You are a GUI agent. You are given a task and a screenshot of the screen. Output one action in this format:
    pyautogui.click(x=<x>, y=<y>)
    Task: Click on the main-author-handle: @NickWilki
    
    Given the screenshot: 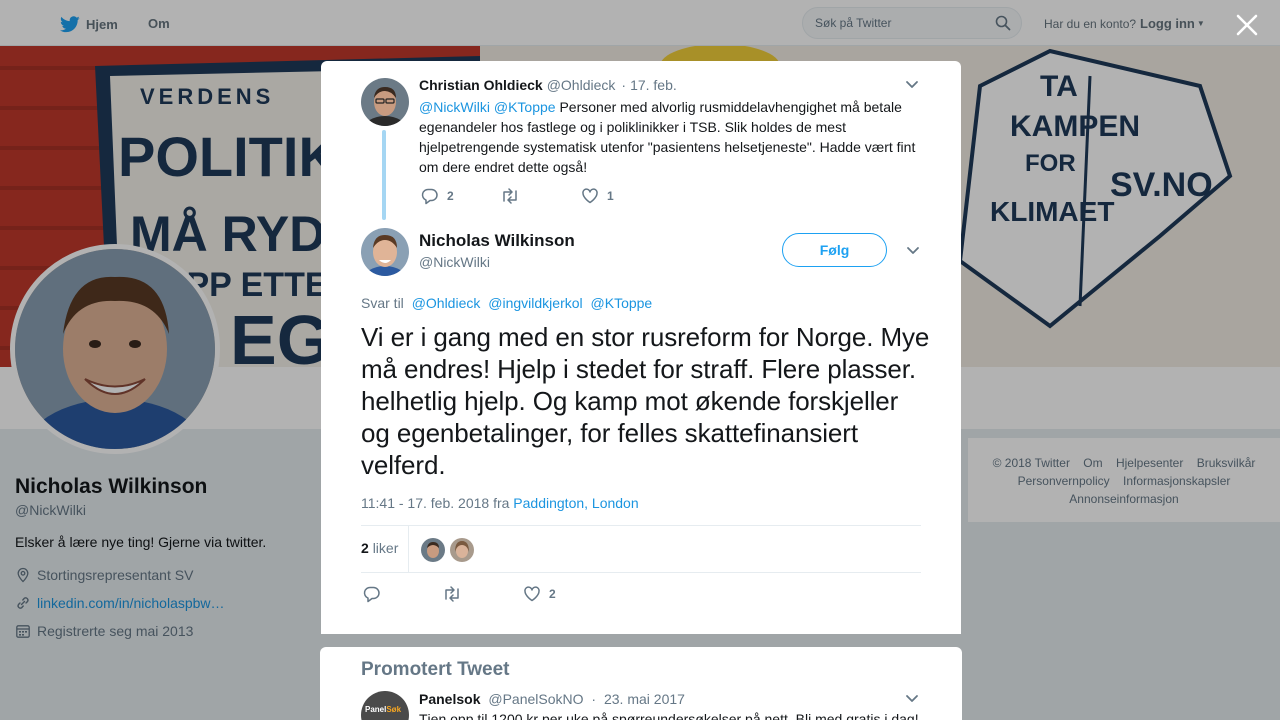 What is the action you would take?
    pyautogui.click(x=454, y=262)
    